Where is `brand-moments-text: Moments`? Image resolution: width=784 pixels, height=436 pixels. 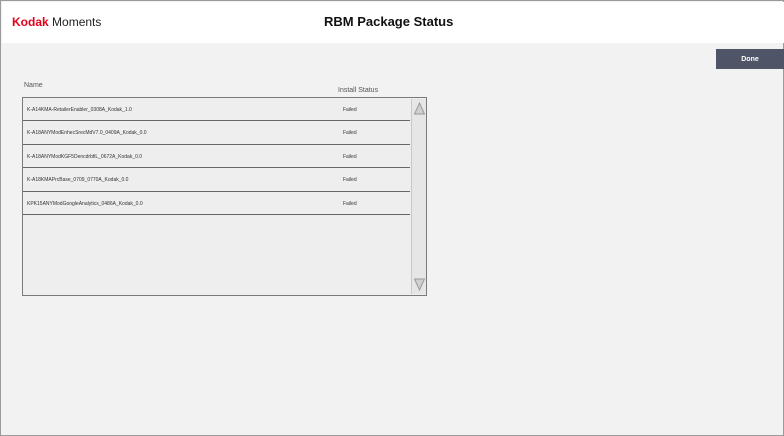
brand-moments-text: Moments is located at coordinates (77, 22).